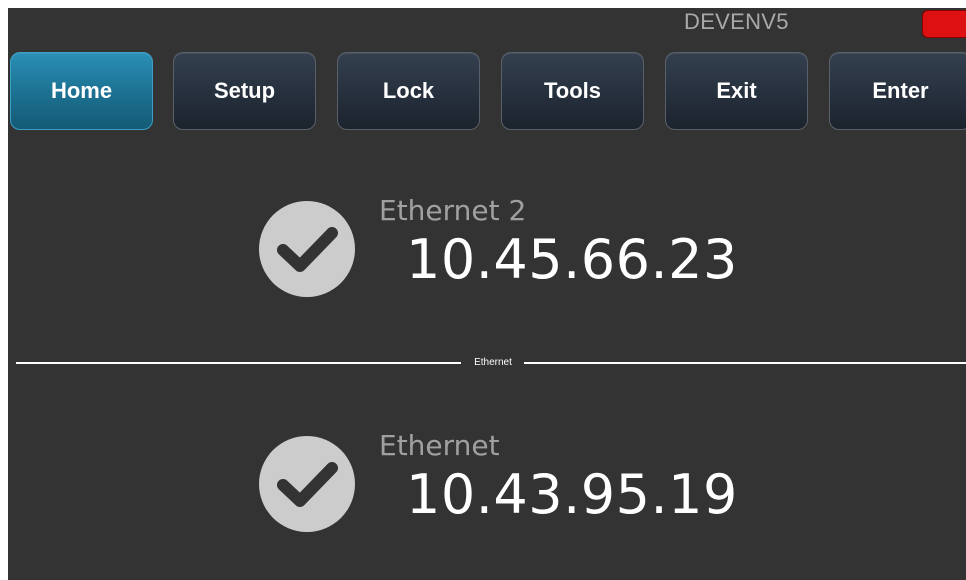 The height and width of the screenshot is (580, 966). Describe the element at coordinates (572, 259) in the screenshot. I see `ip-address: 10.45.66.23` at that location.